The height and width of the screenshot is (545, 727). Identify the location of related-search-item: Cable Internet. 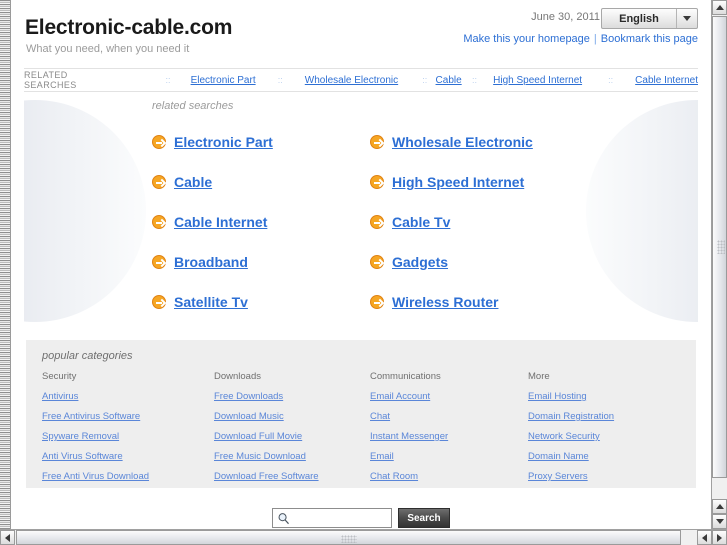
(261, 222).